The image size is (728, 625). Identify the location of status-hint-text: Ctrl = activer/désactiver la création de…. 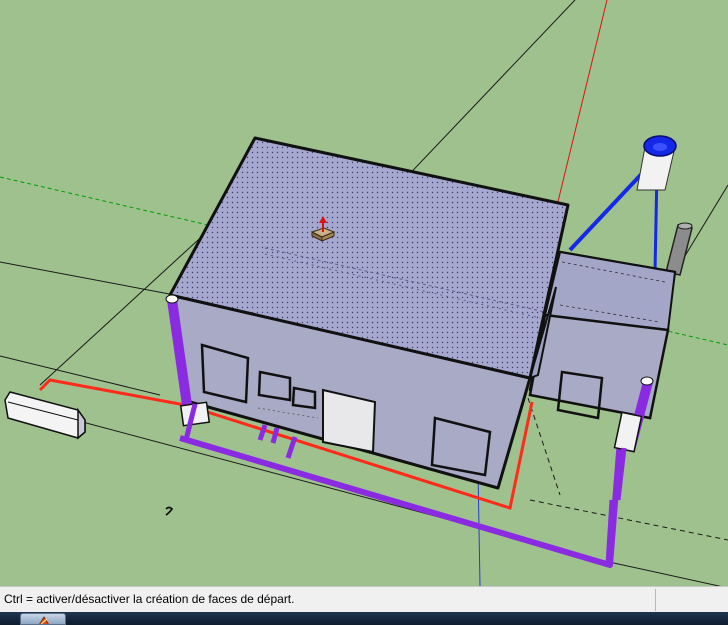
(149, 599).